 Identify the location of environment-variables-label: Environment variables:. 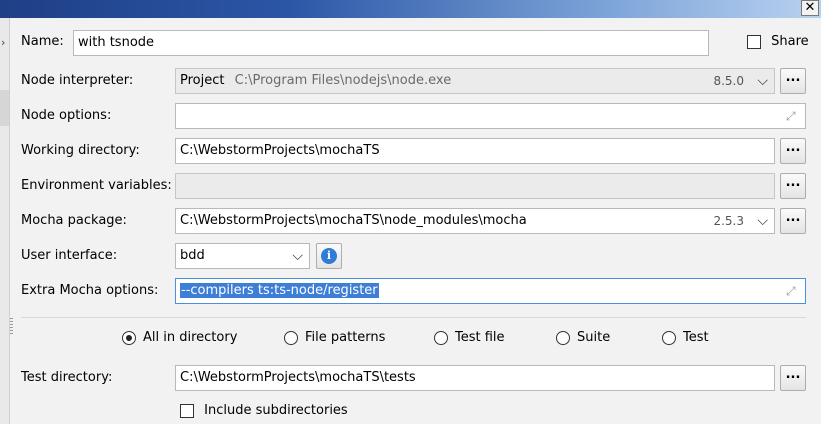
(96, 185).